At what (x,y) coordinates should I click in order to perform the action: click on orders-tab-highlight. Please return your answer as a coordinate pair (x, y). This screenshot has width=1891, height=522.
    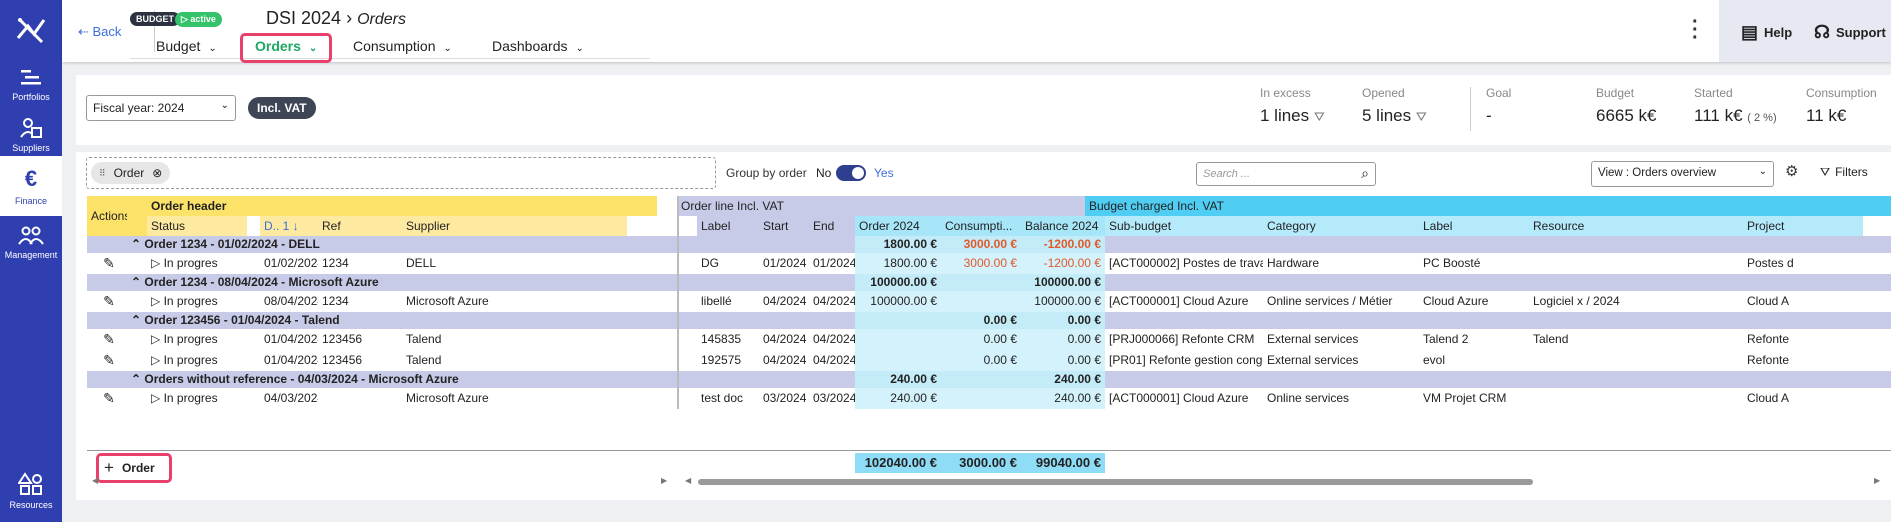
    Looking at the image, I should click on (286, 48).